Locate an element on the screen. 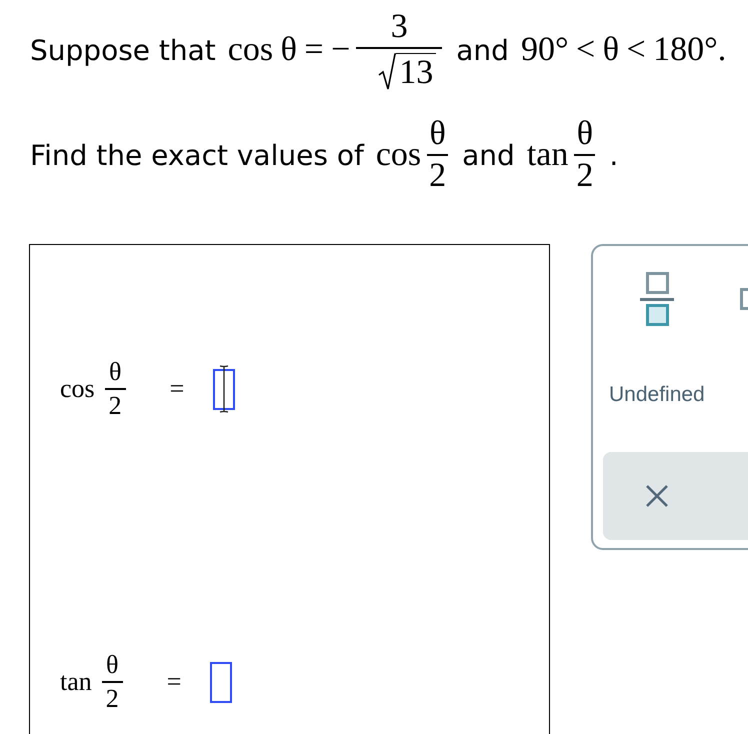 This screenshot has height=734, width=748. question-text: . is located at coordinates (613, 155).